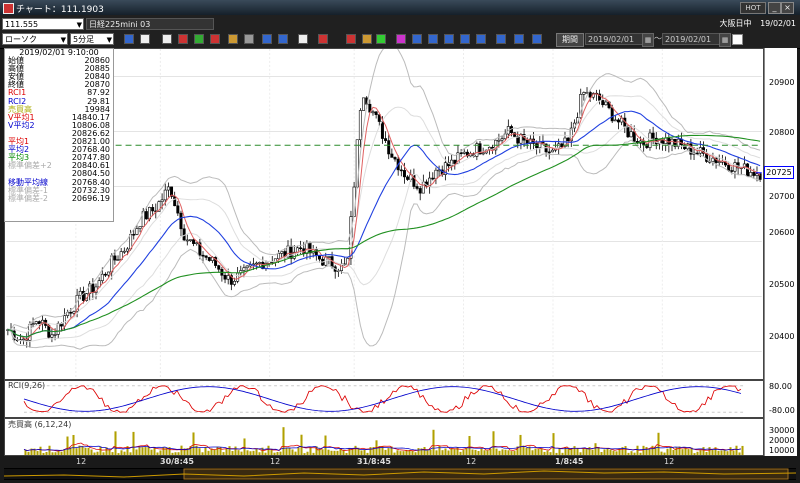 The width and height of the screenshot is (800, 483). I want to click on close-icon: ×, so click(787, 8).